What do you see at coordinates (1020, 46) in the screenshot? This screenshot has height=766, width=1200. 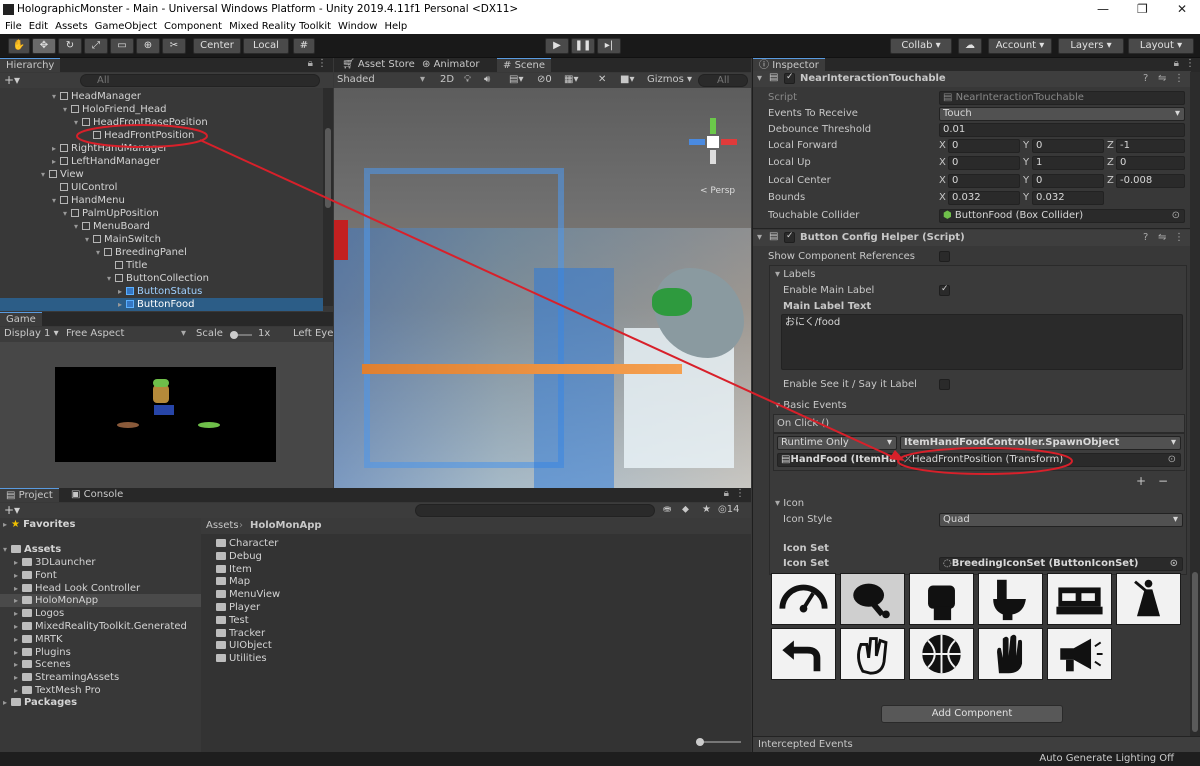 I see `account-dropdown: Account ▾` at bounding box center [1020, 46].